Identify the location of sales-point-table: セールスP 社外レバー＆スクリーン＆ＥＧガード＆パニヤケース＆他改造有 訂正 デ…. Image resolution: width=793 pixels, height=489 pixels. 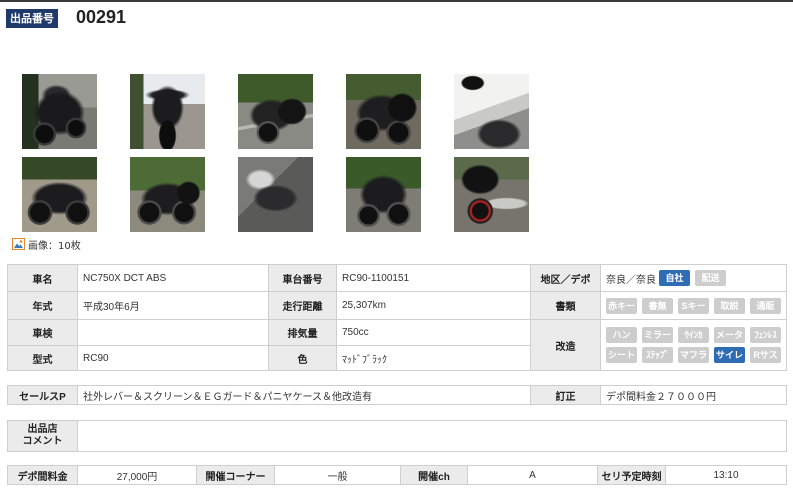
(397, 395).